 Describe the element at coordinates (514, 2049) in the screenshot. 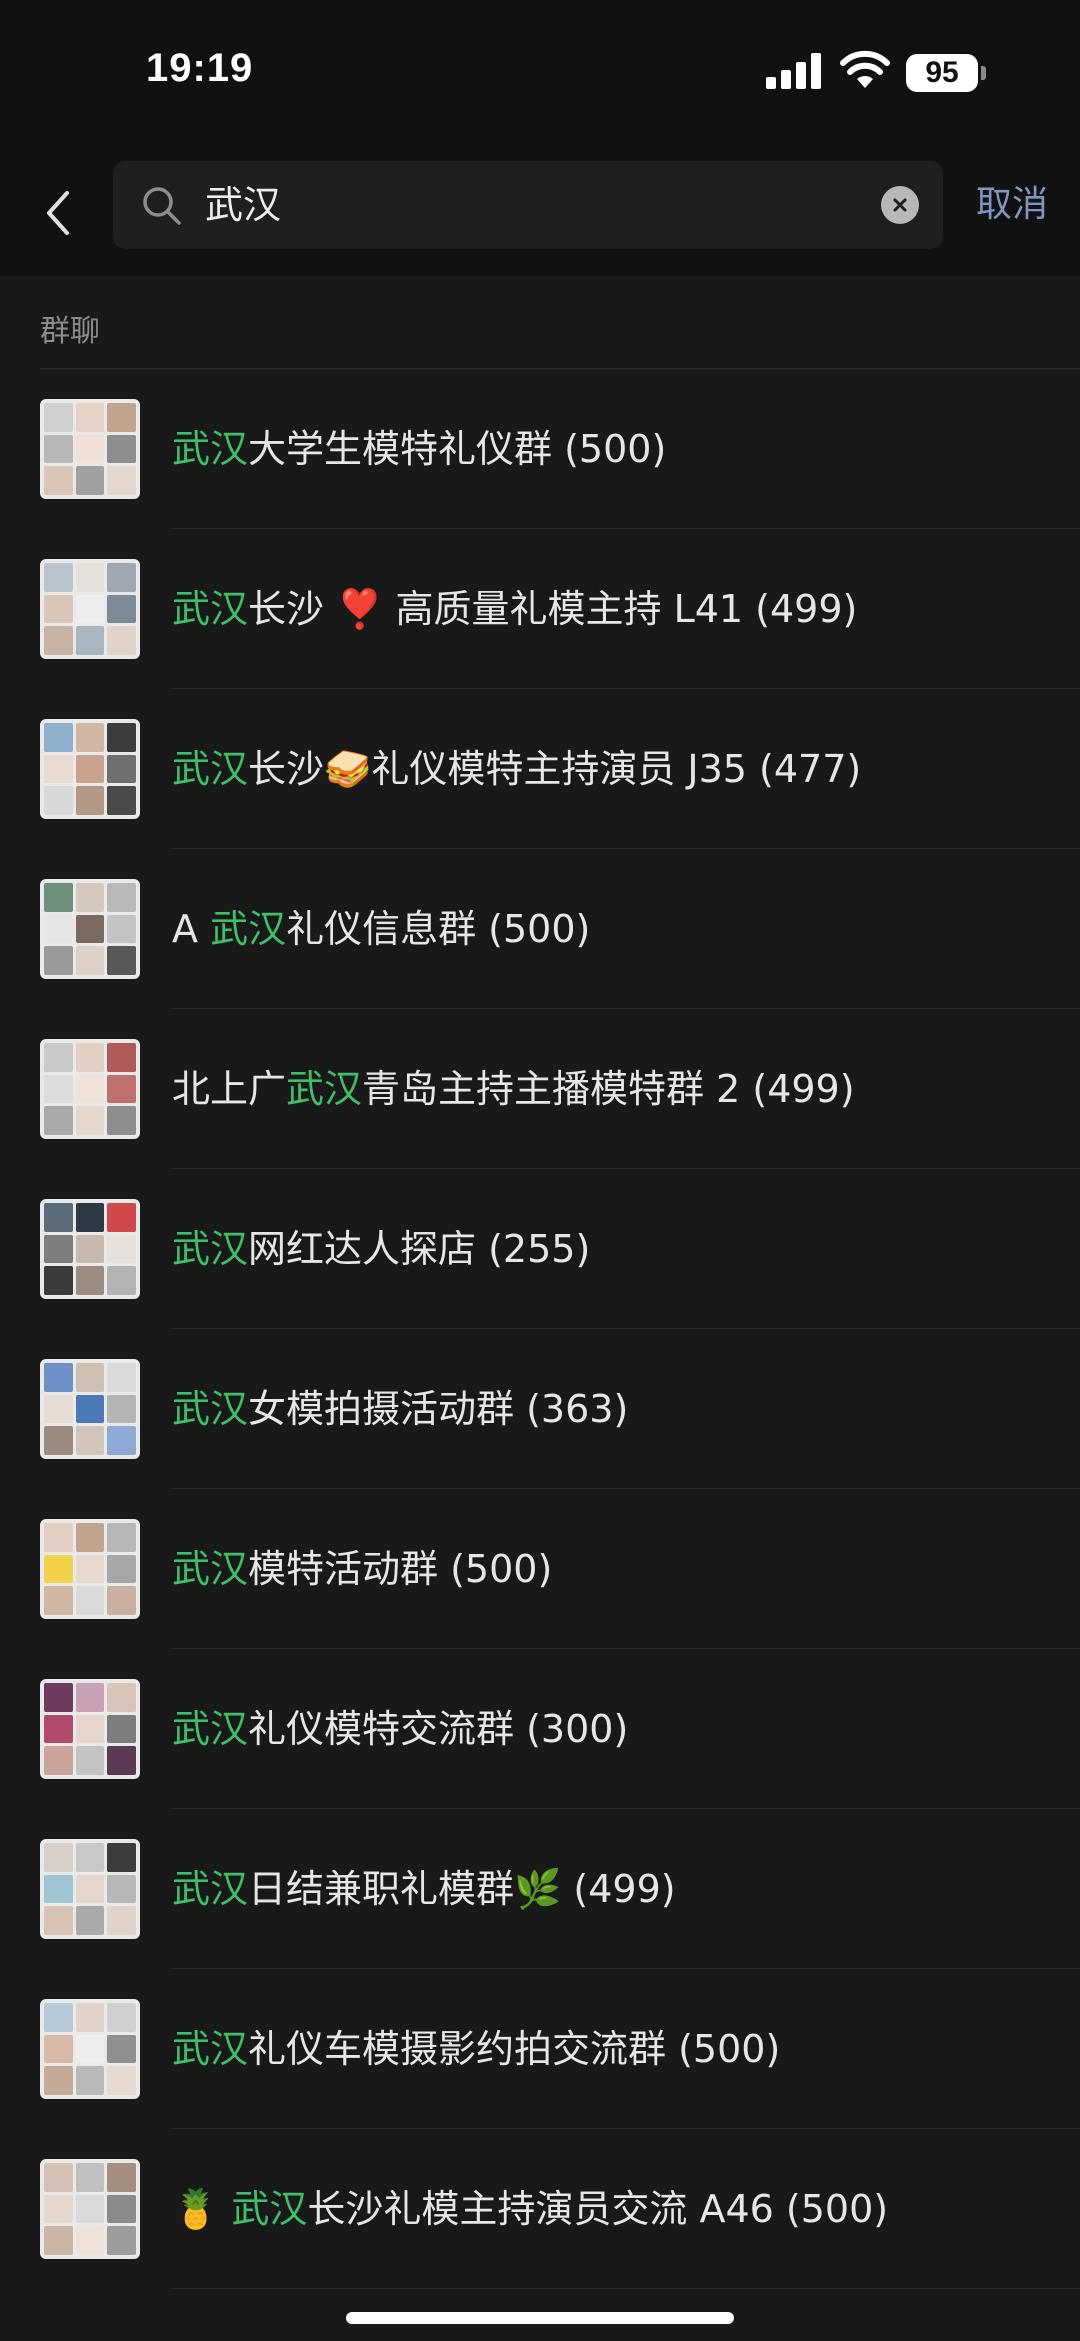

I see `group-name-suffix: 礼仪车模摄影约拍交流群 (500)` at that location.